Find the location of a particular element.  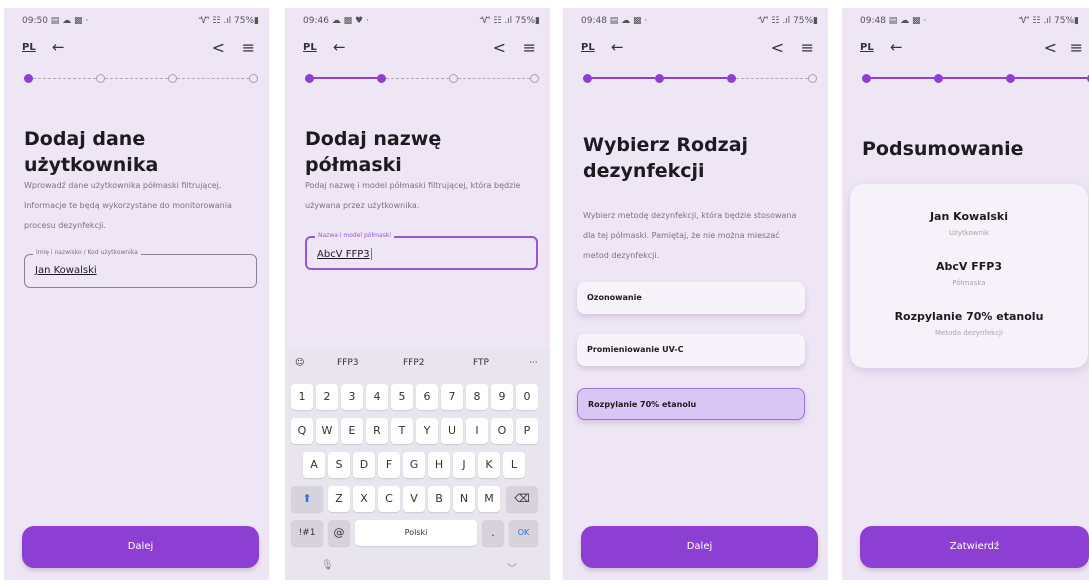

field-value-text: AbcV FFP3 is located at coordinates (343, 254).